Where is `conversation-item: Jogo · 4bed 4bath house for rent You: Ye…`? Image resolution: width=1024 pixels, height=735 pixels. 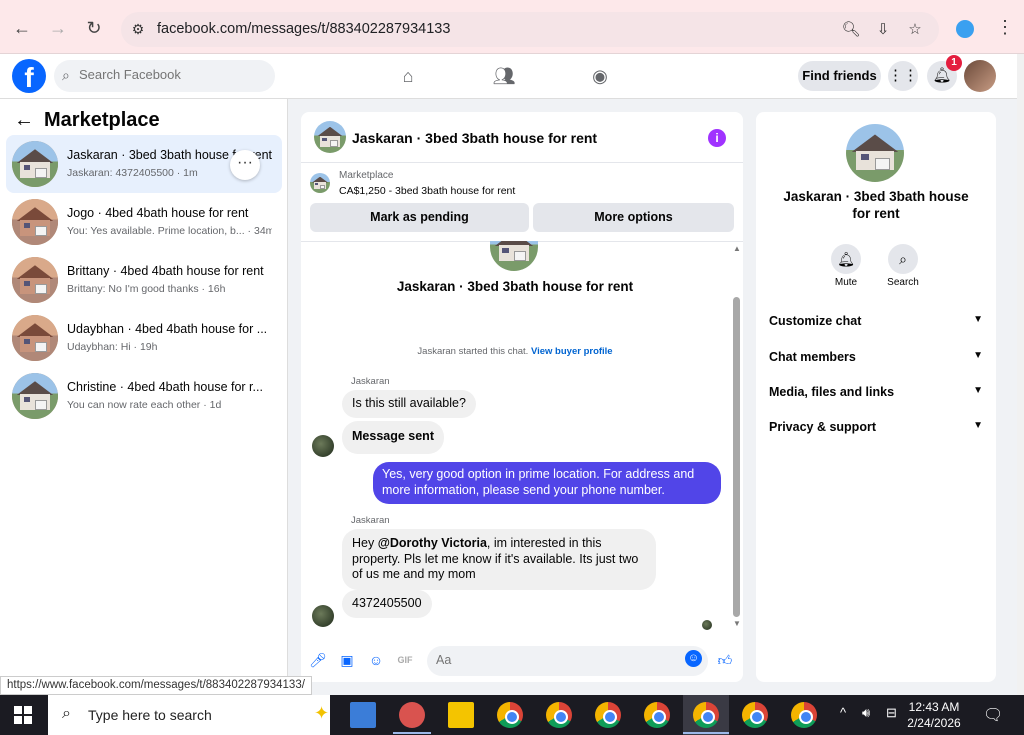
conversation-item: Jogo · 4bed 4bath house for rent You: Ye… is located at coordinates (144, 222).